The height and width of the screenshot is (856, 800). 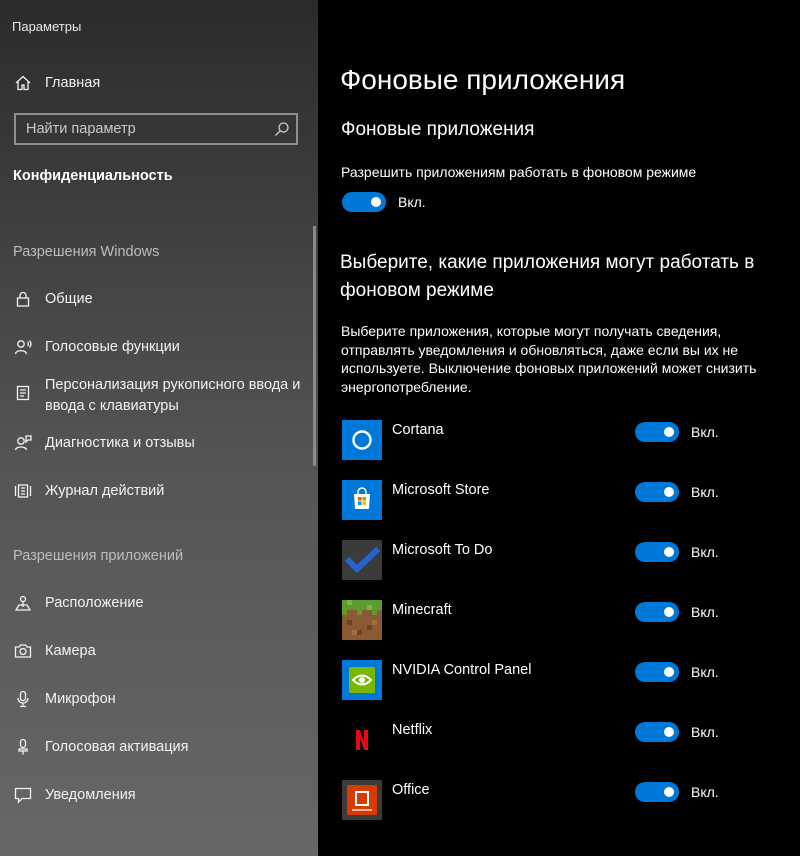 I want to click on app-name: Office, so click(x=411, y=790).